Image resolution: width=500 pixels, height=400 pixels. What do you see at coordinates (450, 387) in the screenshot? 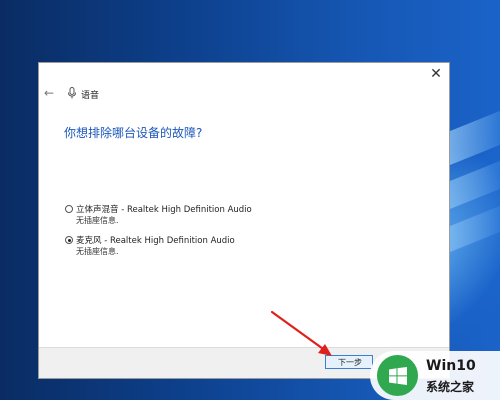
I see `watermark-subtitle: 系统之家` at bounding box center [450, 387].